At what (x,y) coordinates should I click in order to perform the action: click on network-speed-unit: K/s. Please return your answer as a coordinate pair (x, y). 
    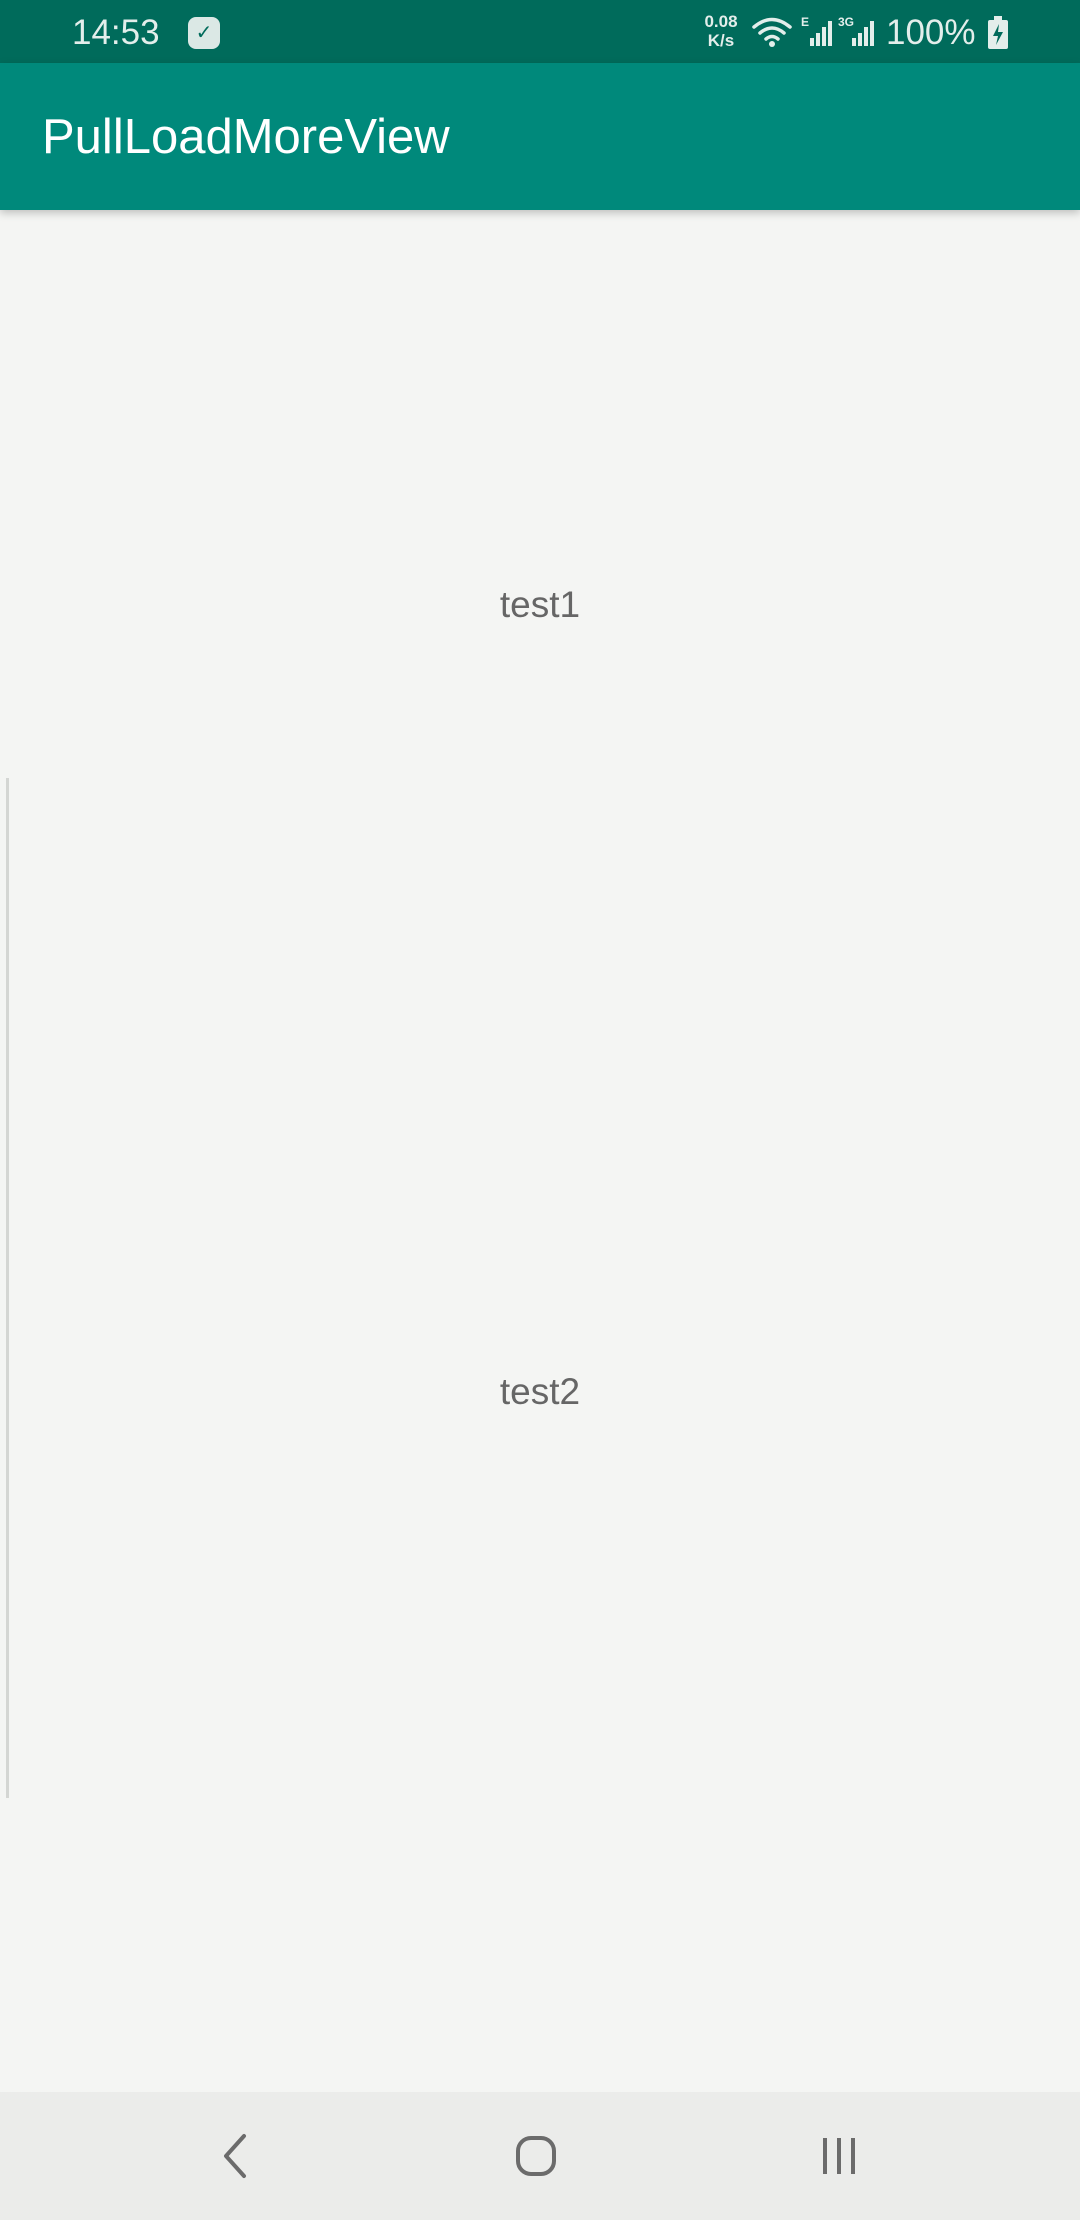
    Looking at the image, I should click on (721, 40).